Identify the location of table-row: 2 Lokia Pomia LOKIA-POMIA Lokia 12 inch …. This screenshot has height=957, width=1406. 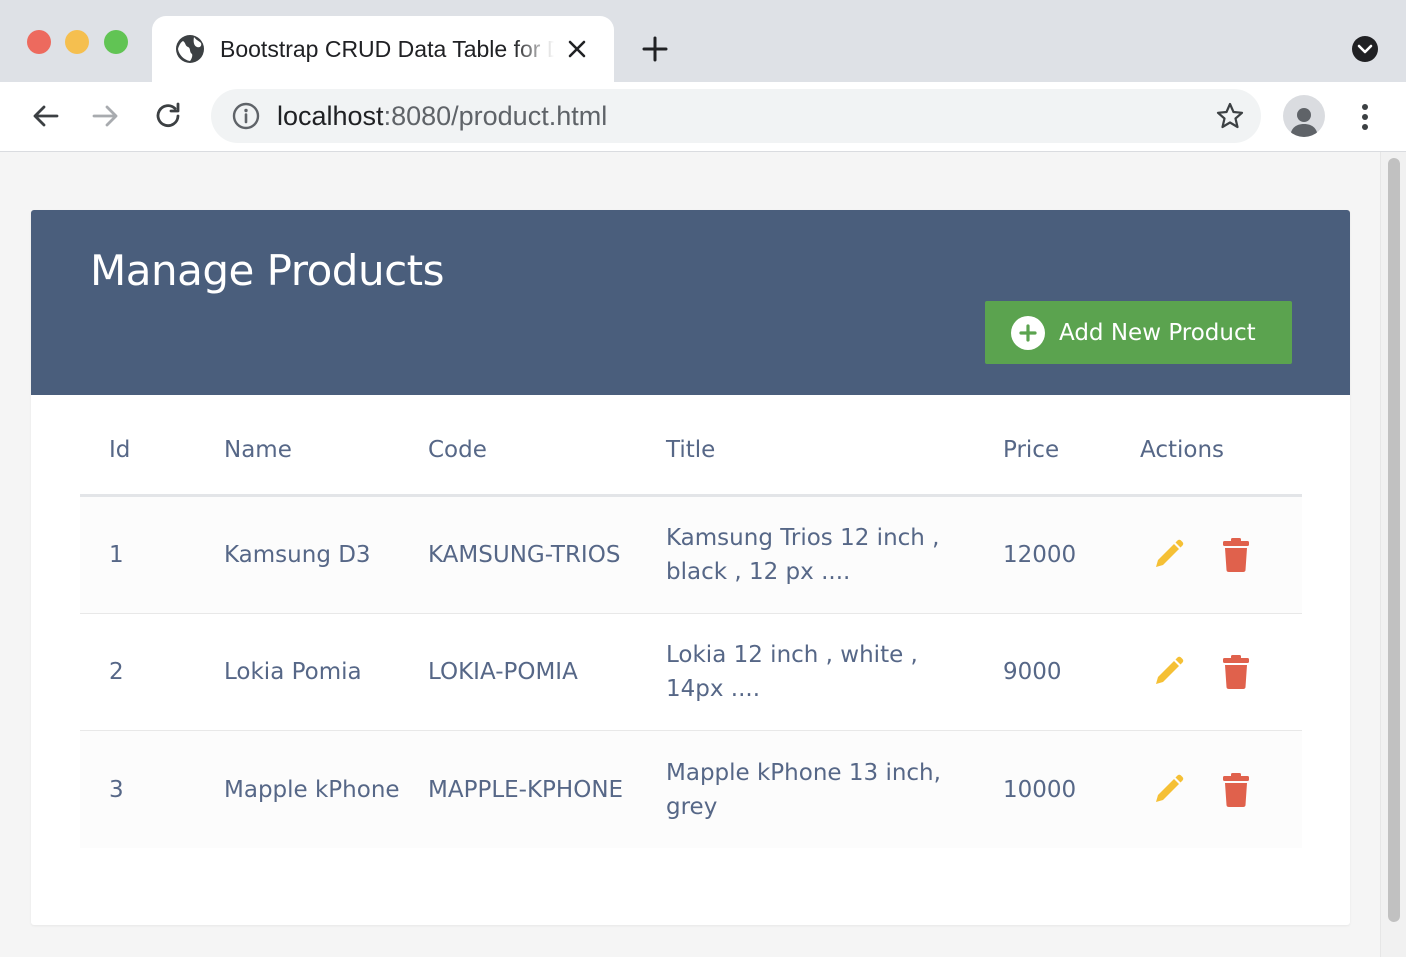
(691, 672).